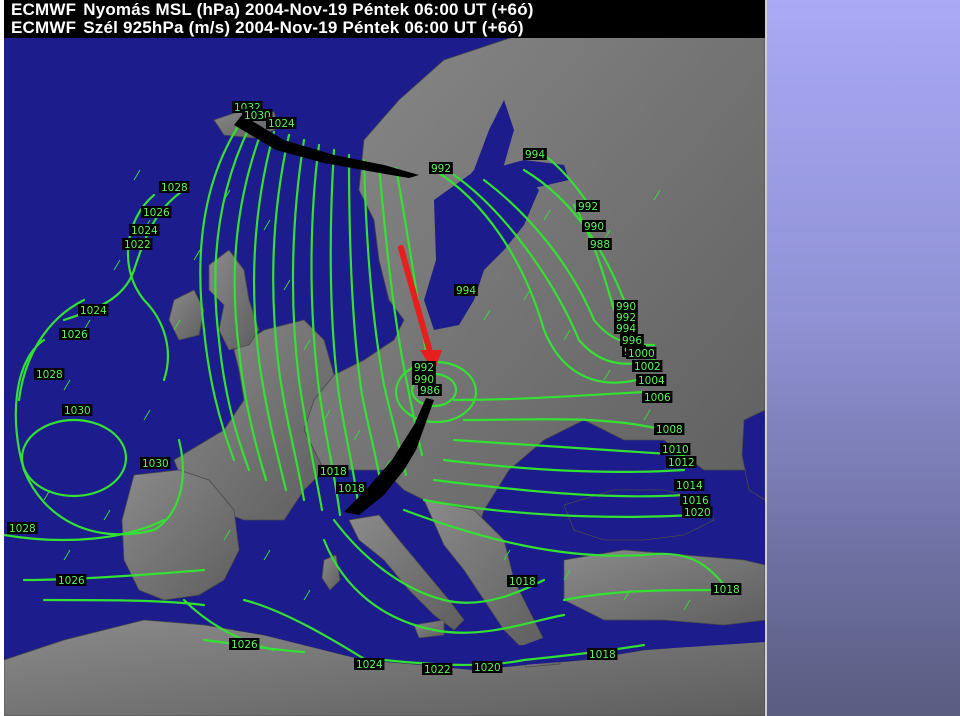 The width and height of the screenshot is (960, 716). Describe the element at coordinates (44, 28) in the screenshot. I see `source-label-2: ECMWF` at that location.